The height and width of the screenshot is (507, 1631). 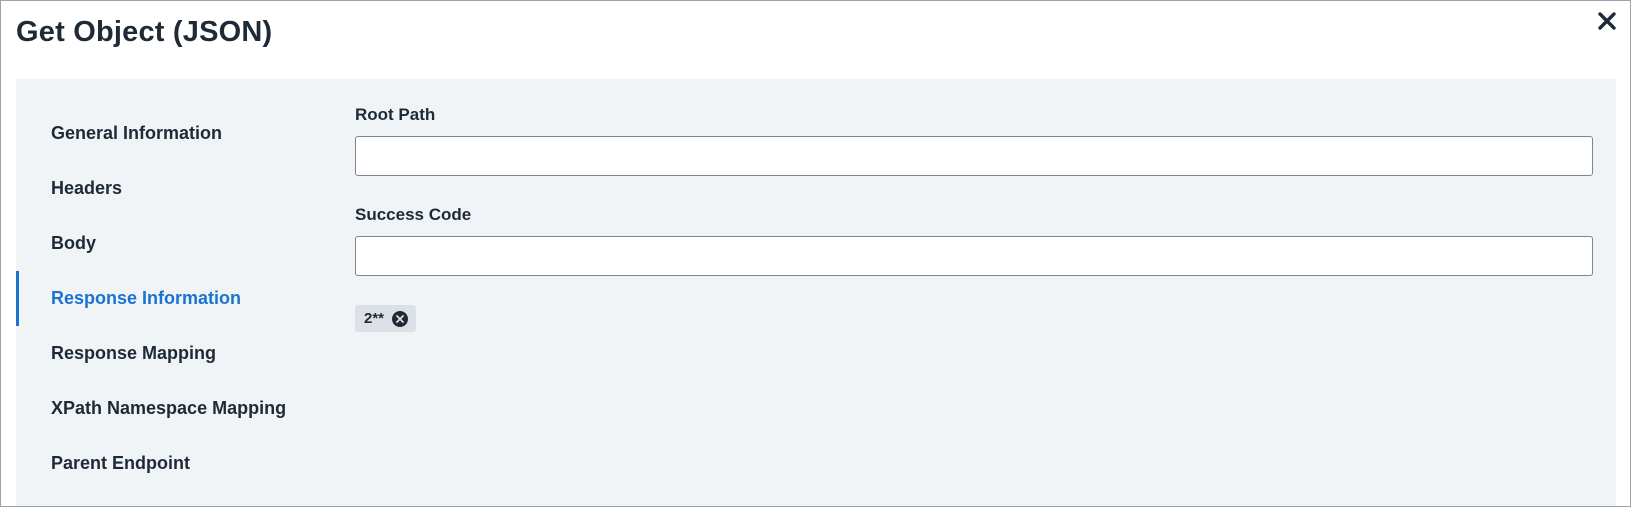 What do you see at coordinates (161, 188) in the screenshot?
I see `nav-item-headers: Headers` at bounding box center [161, 188].